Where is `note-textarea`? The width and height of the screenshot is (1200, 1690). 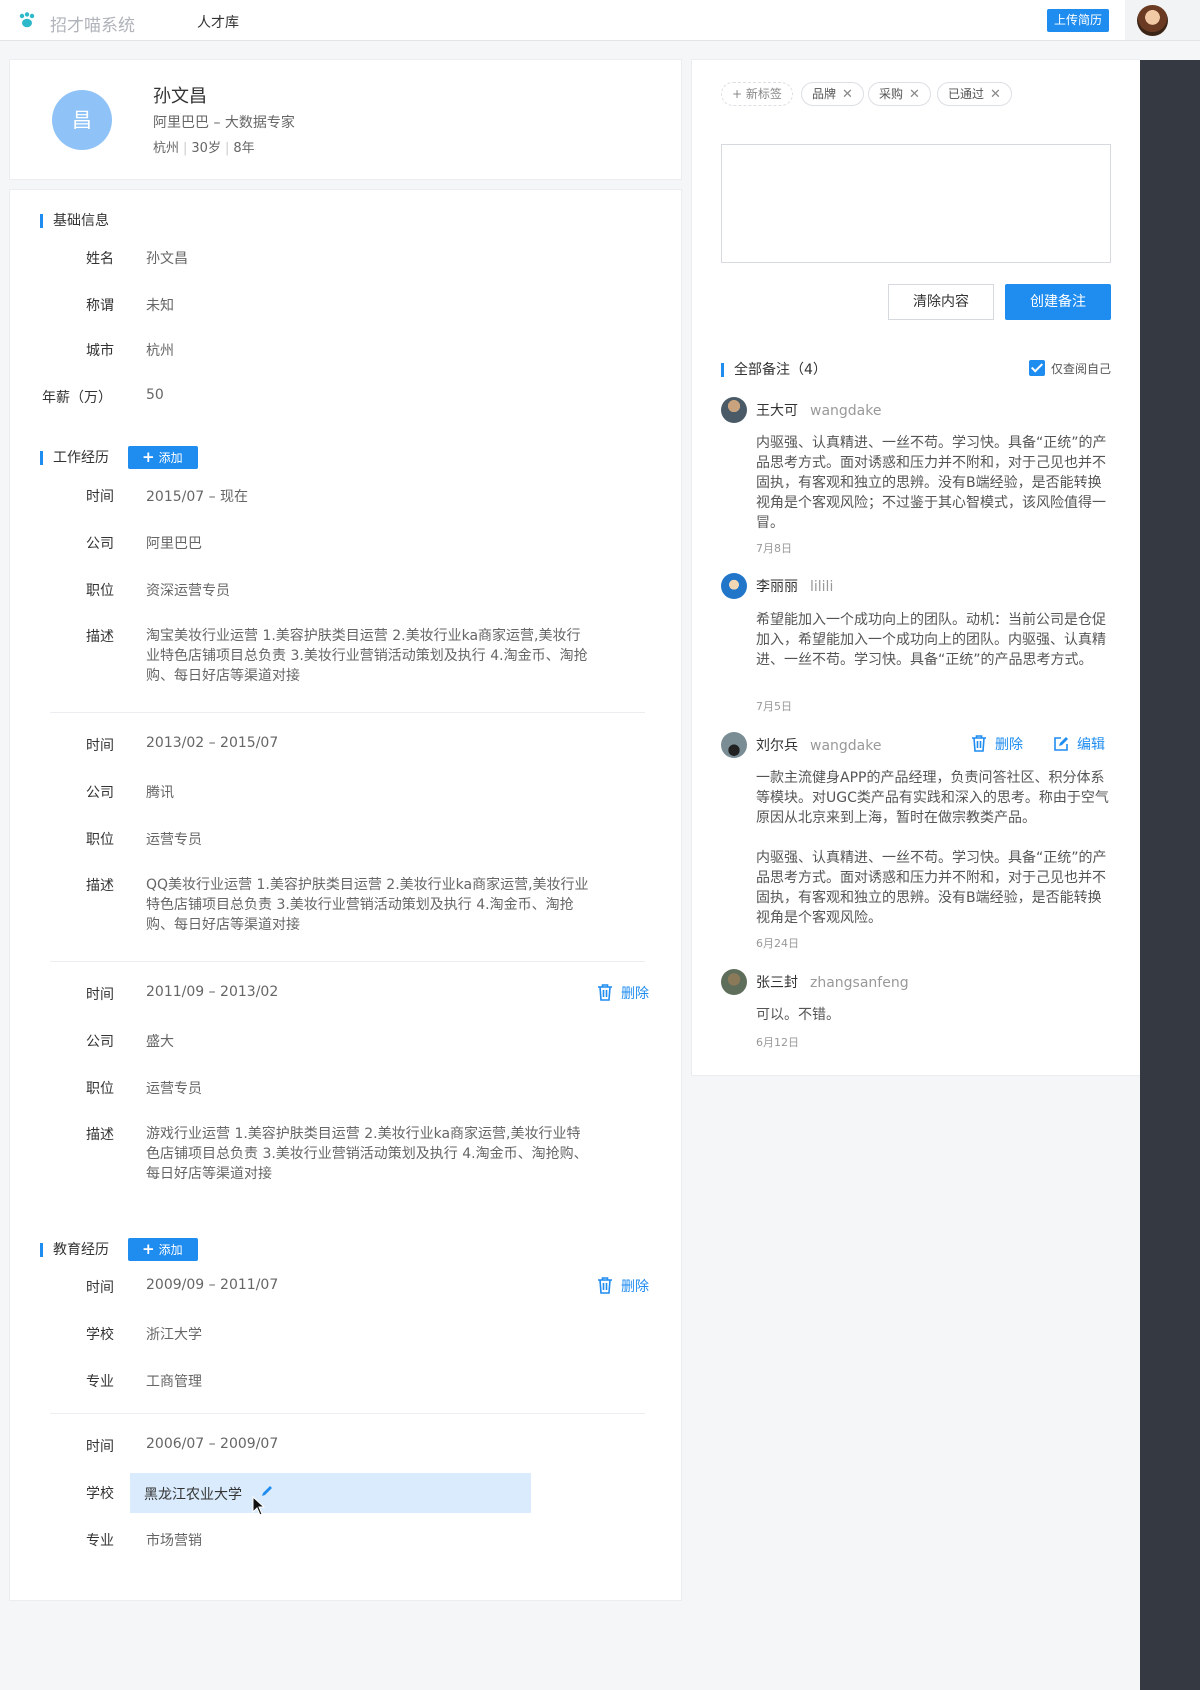 note-textarea is located at coordinates (916, 203).